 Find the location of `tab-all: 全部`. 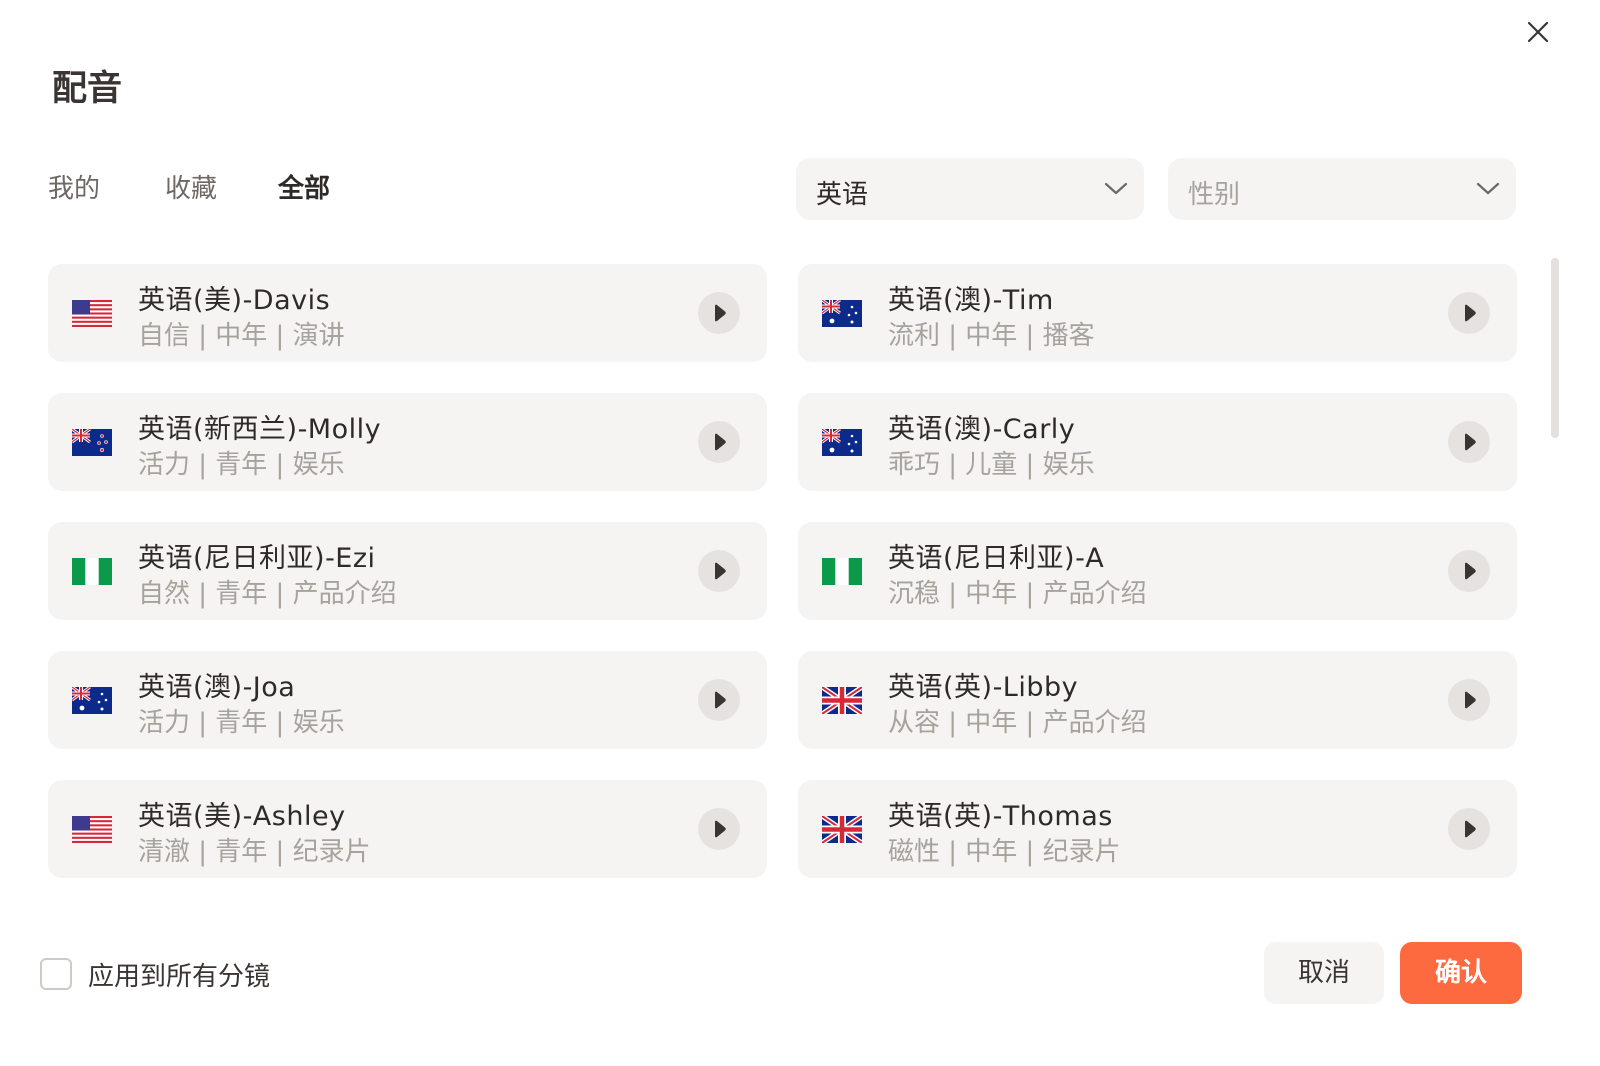

tab-all: 全部 is located at coordinates (304, 186).